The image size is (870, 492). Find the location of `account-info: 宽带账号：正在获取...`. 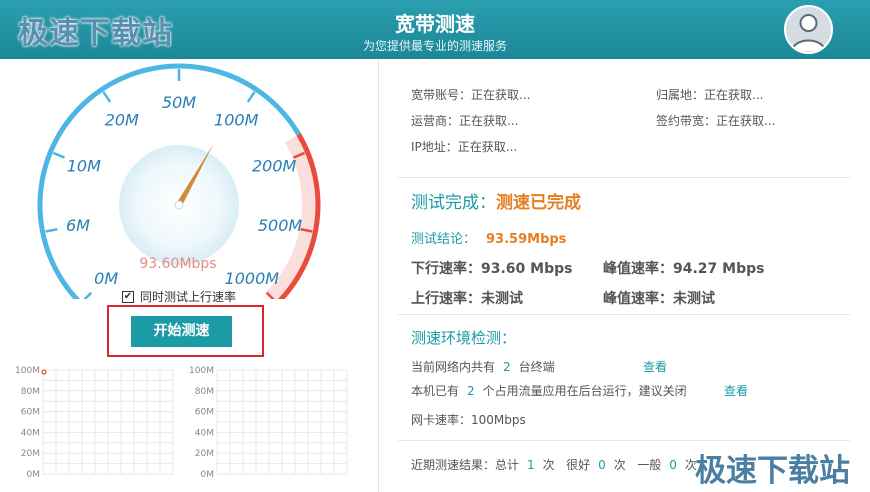

account-info: 宽带账号：正在获取... is located at coordinates (471, 95).